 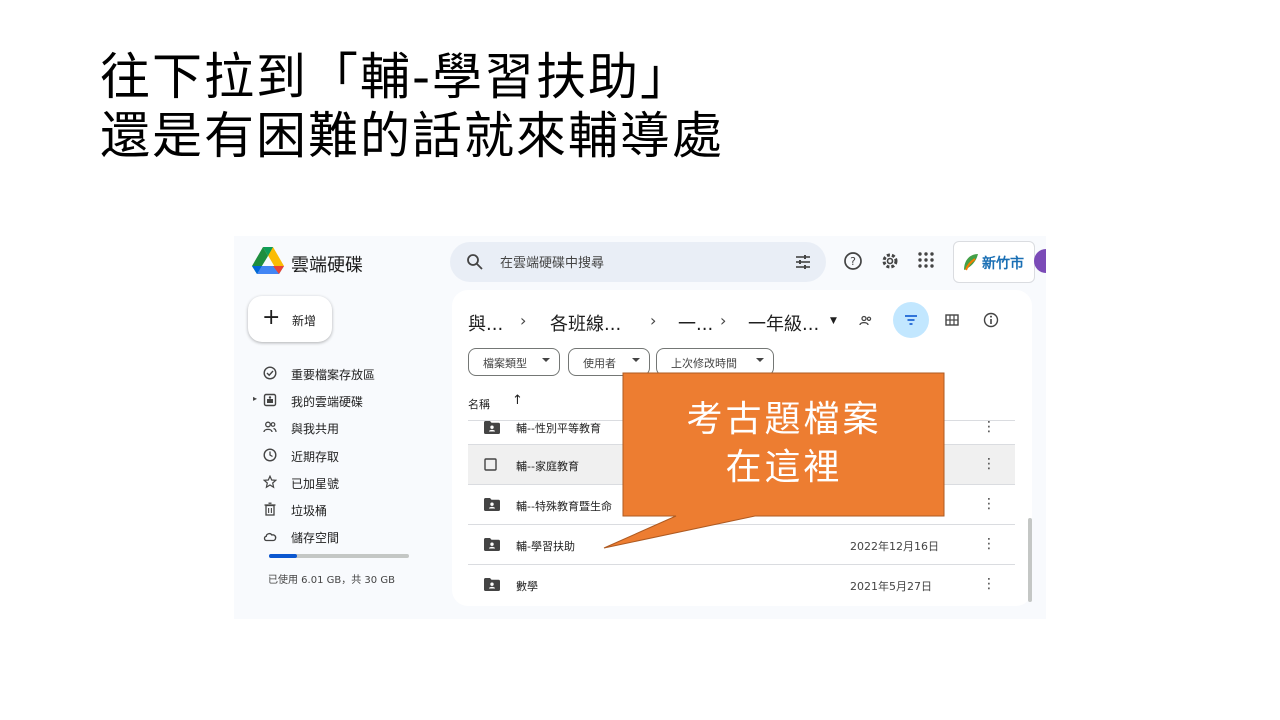 I want to click on slide-title: 往下拉到「輔-學習扶助」 還是有困難的話就來輔導處, so click(x=412, y=107).